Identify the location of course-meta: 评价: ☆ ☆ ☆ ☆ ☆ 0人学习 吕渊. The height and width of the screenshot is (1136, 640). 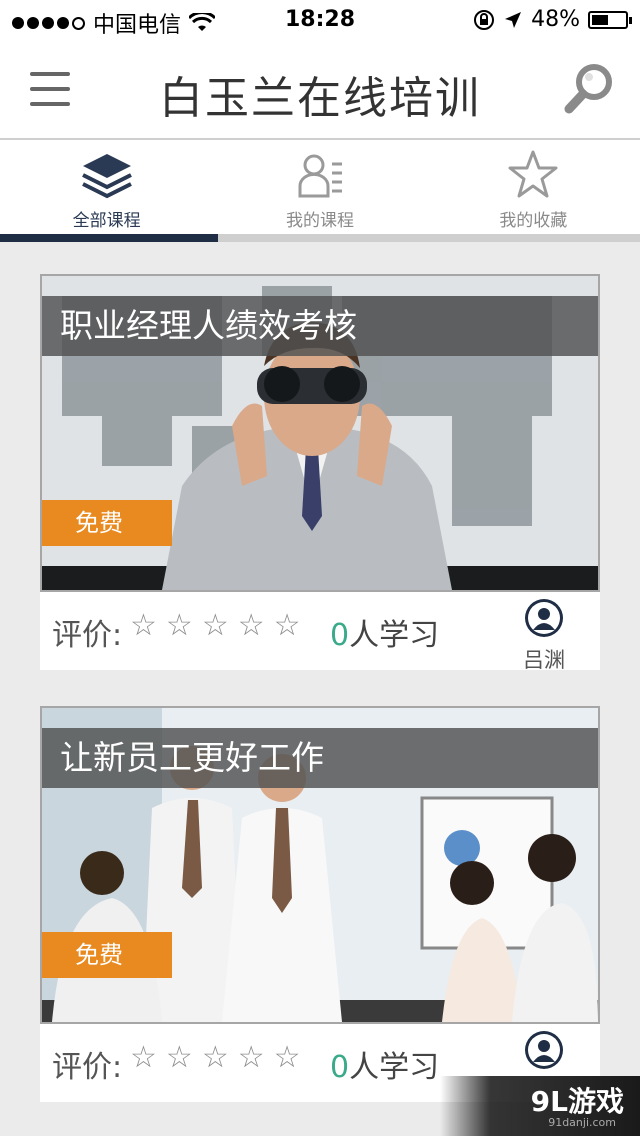
(320, 632).